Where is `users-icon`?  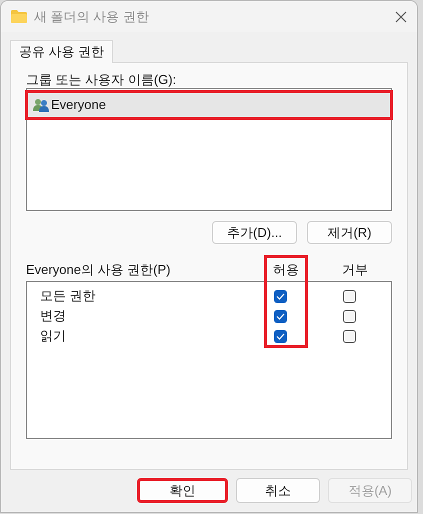 users-icon is located at coordinates (41, 105).